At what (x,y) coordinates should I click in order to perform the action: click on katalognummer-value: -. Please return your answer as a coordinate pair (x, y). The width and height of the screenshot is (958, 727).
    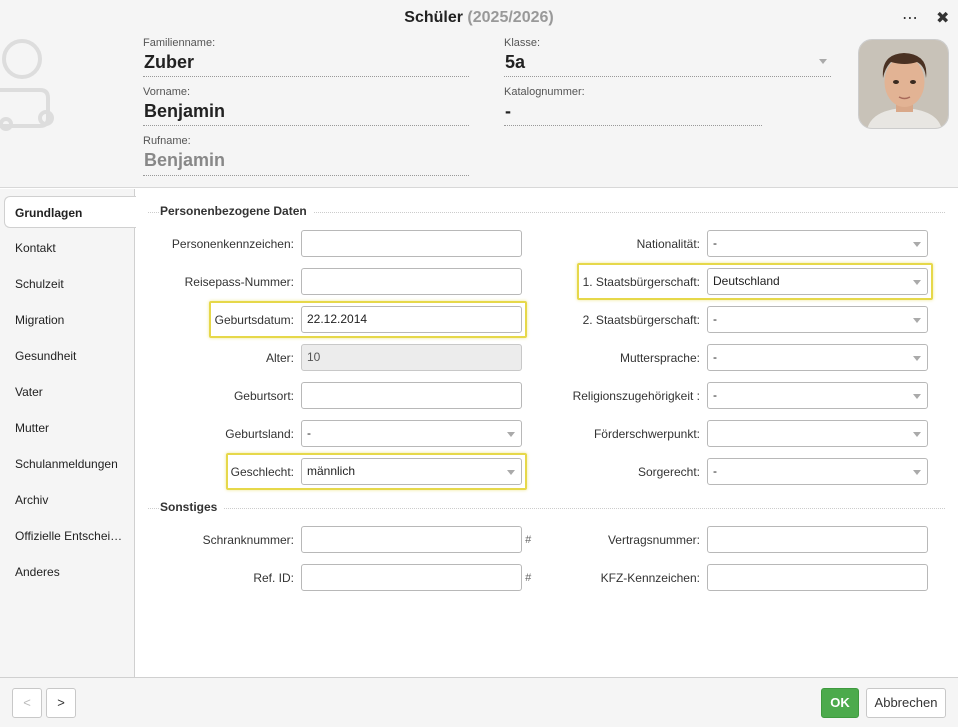
    Looking at the image, I should click on (508, 111).